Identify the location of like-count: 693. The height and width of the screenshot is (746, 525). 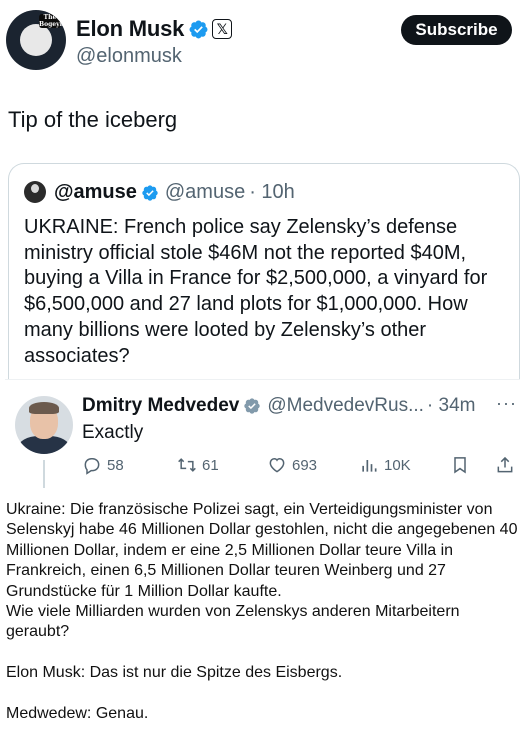
(305, 465).